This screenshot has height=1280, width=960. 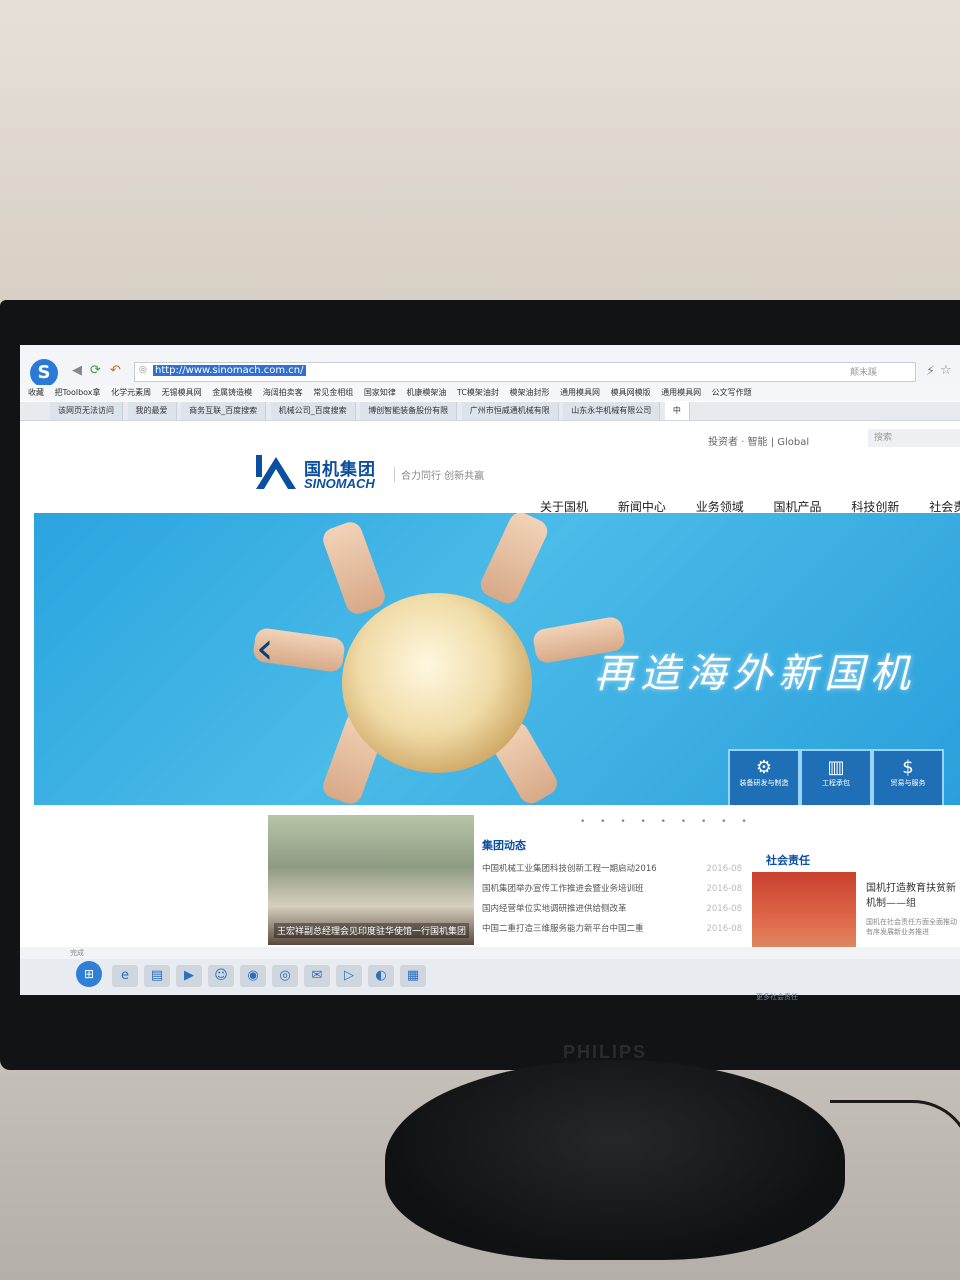 What do you see at coordinates (944, 507) in the screenshot?
I see `nav-item-csr: 社会责任` at bounding box center [944, 507].